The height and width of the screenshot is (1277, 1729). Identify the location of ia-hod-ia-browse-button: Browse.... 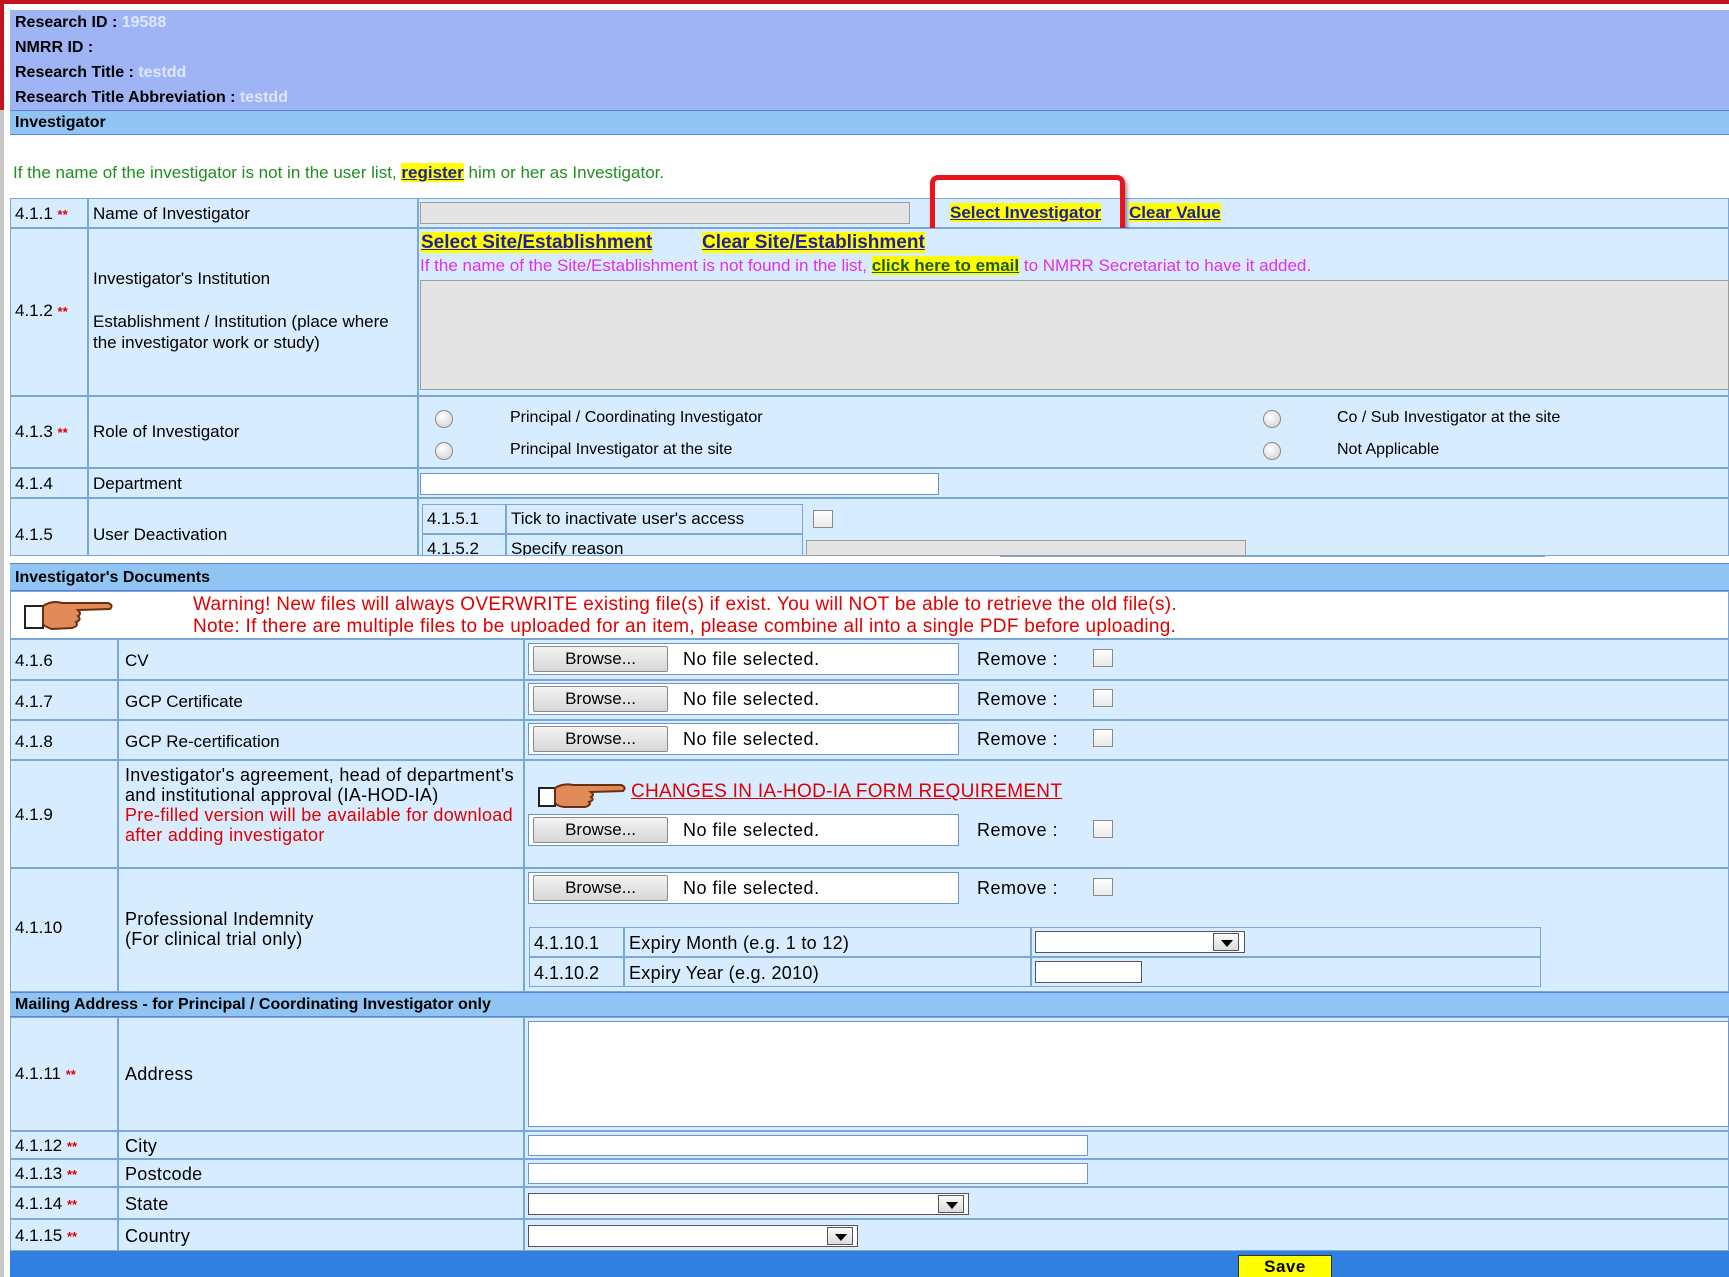
(600, 830).